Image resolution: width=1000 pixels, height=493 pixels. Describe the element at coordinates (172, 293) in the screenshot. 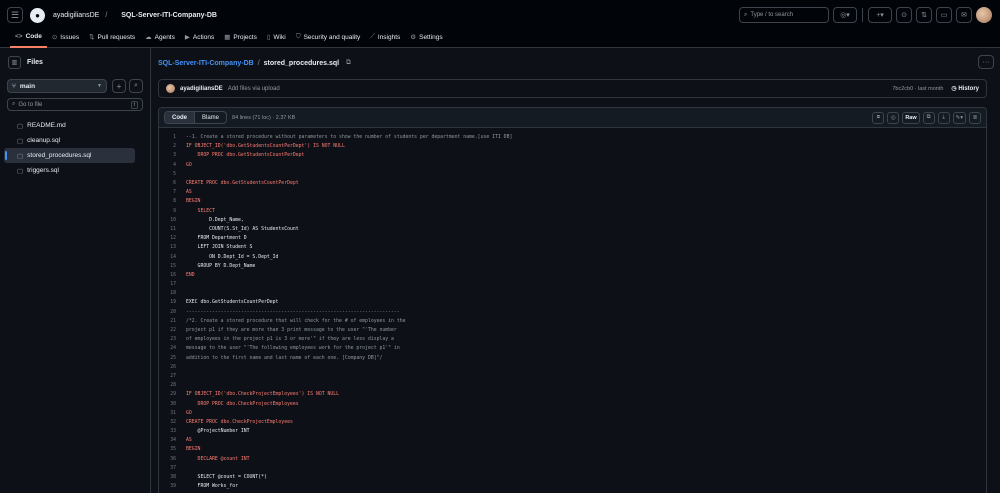

I see `line-number: 18` at that location.